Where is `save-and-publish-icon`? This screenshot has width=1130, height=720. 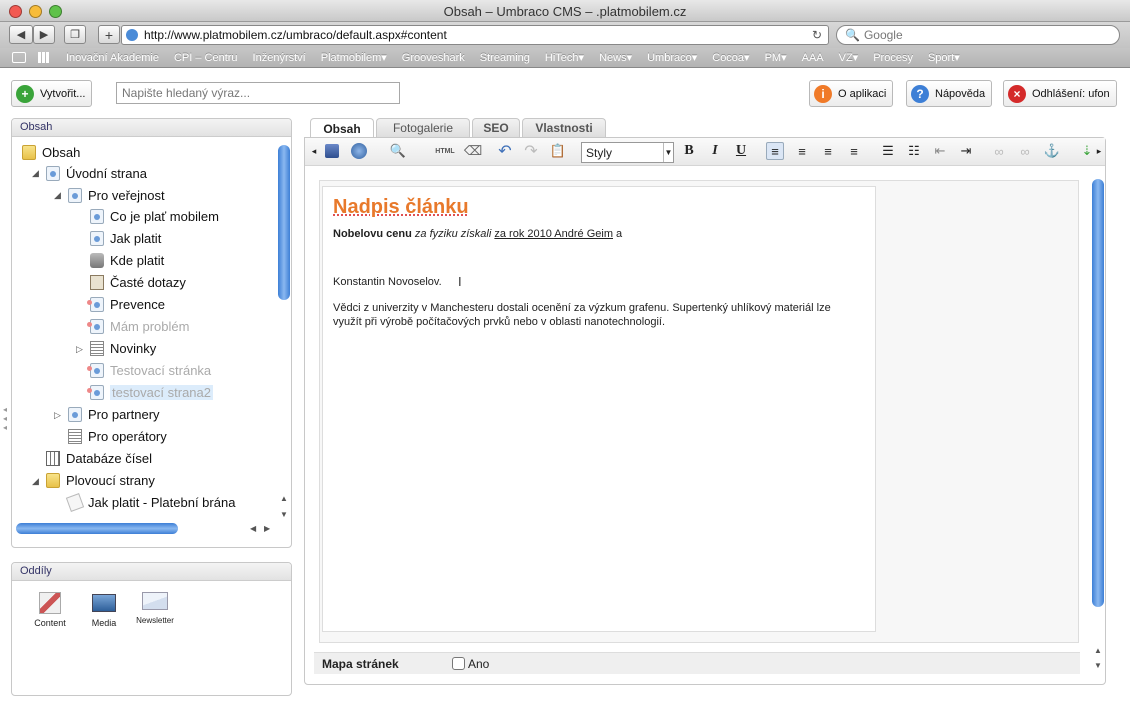
save-and-publish-icon is located at coordinates (359, 151).